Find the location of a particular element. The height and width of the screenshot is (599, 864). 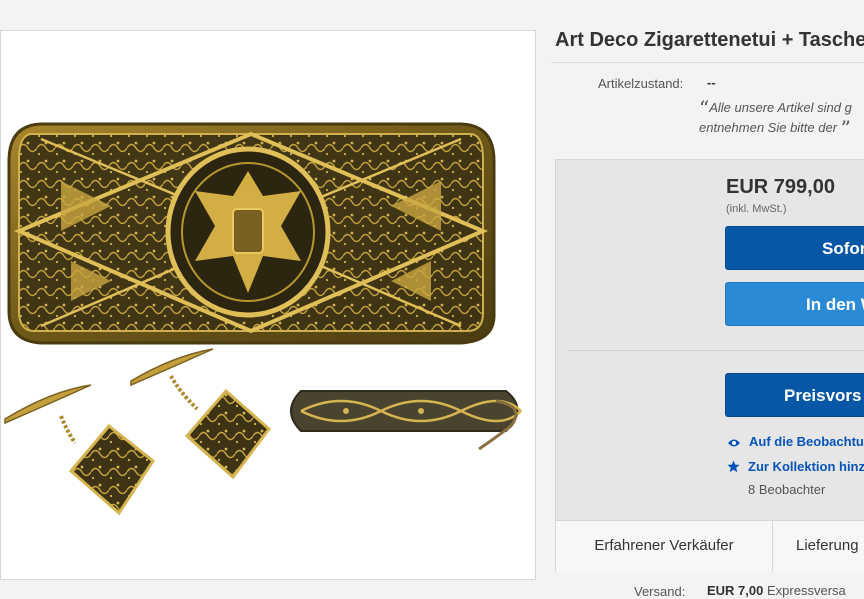

condition-description-text2: entnehmen Sie bitte der is located at coordinates (768, 127).